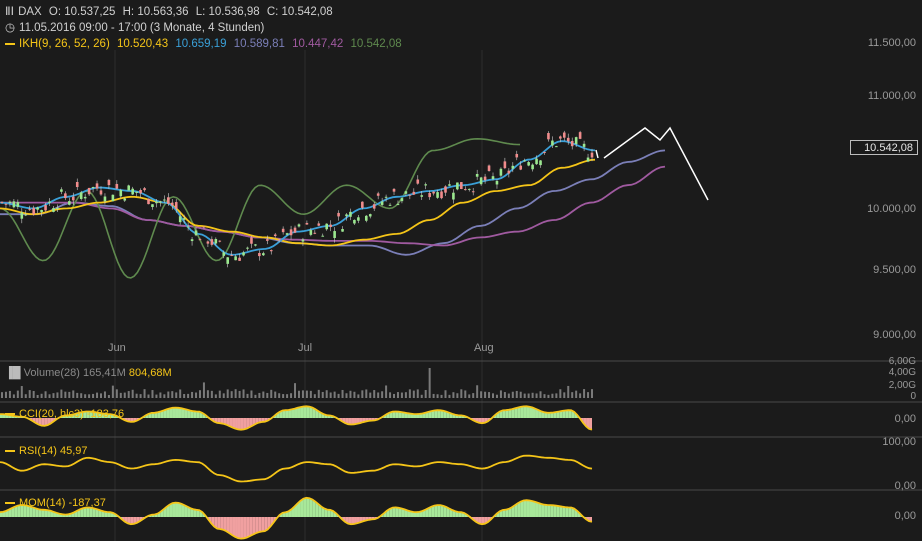 Image resolution: width=922 pixels, height=541 pixels. I want to click on month-label: Jul, so click(305, 348).